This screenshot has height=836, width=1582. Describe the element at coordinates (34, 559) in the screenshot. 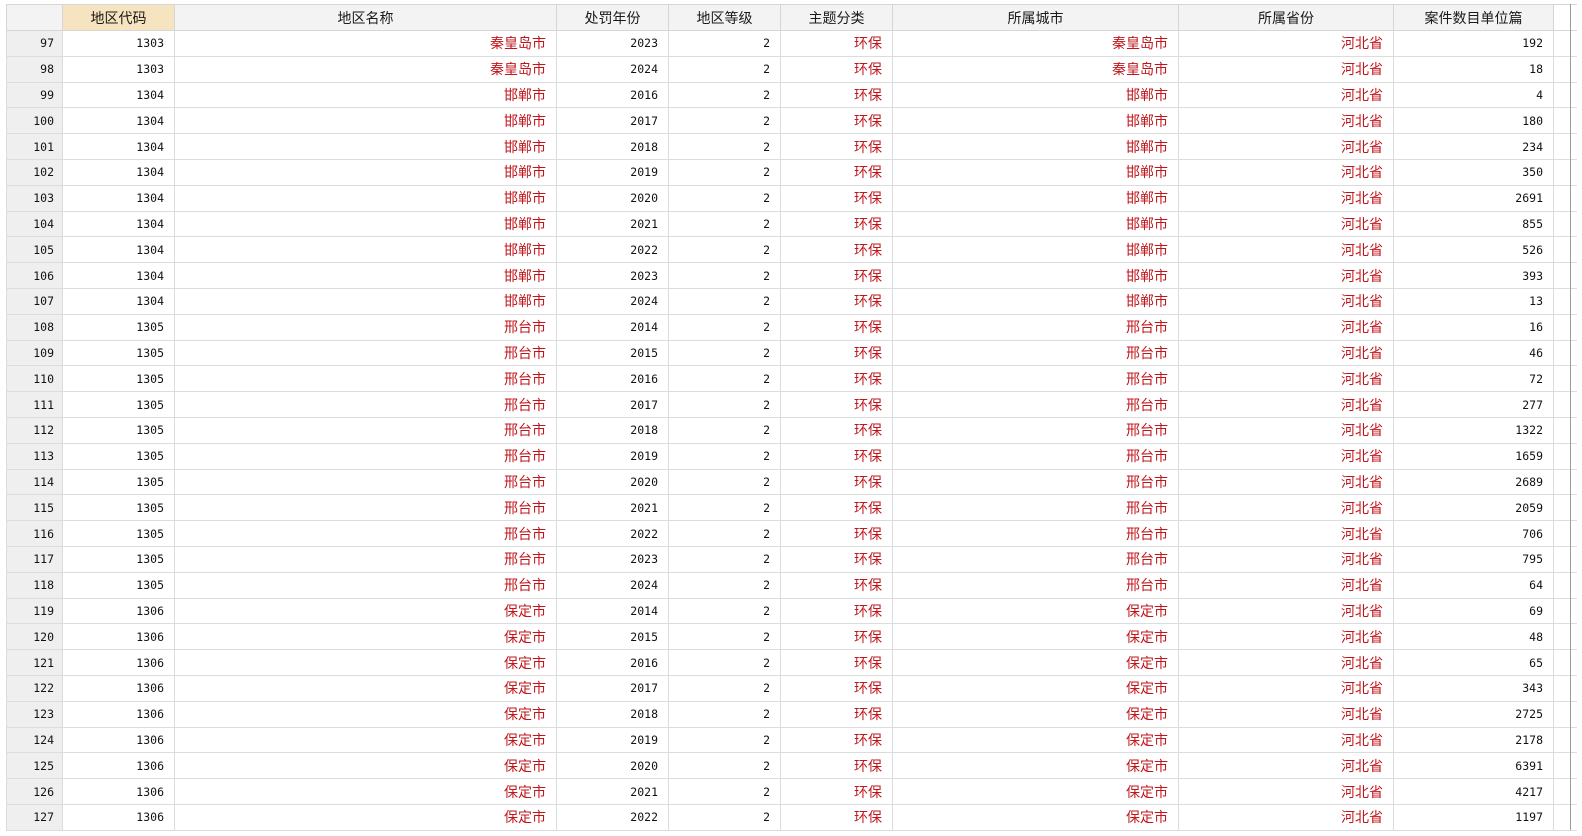

I see `row-number: 117` at that location.